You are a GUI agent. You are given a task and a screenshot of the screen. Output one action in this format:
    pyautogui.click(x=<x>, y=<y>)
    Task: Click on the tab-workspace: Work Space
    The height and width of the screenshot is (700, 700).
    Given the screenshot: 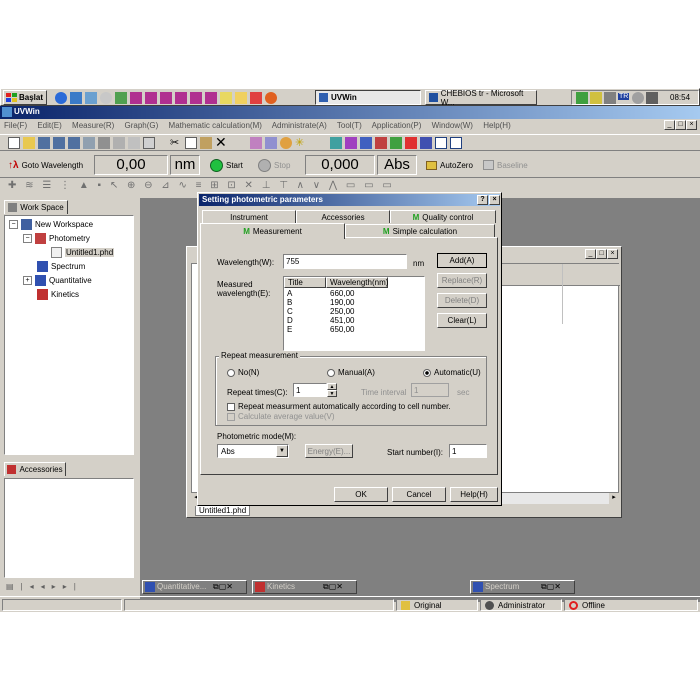 What is the action you would take?
    pyautogui.click(x=36, y=207)
    